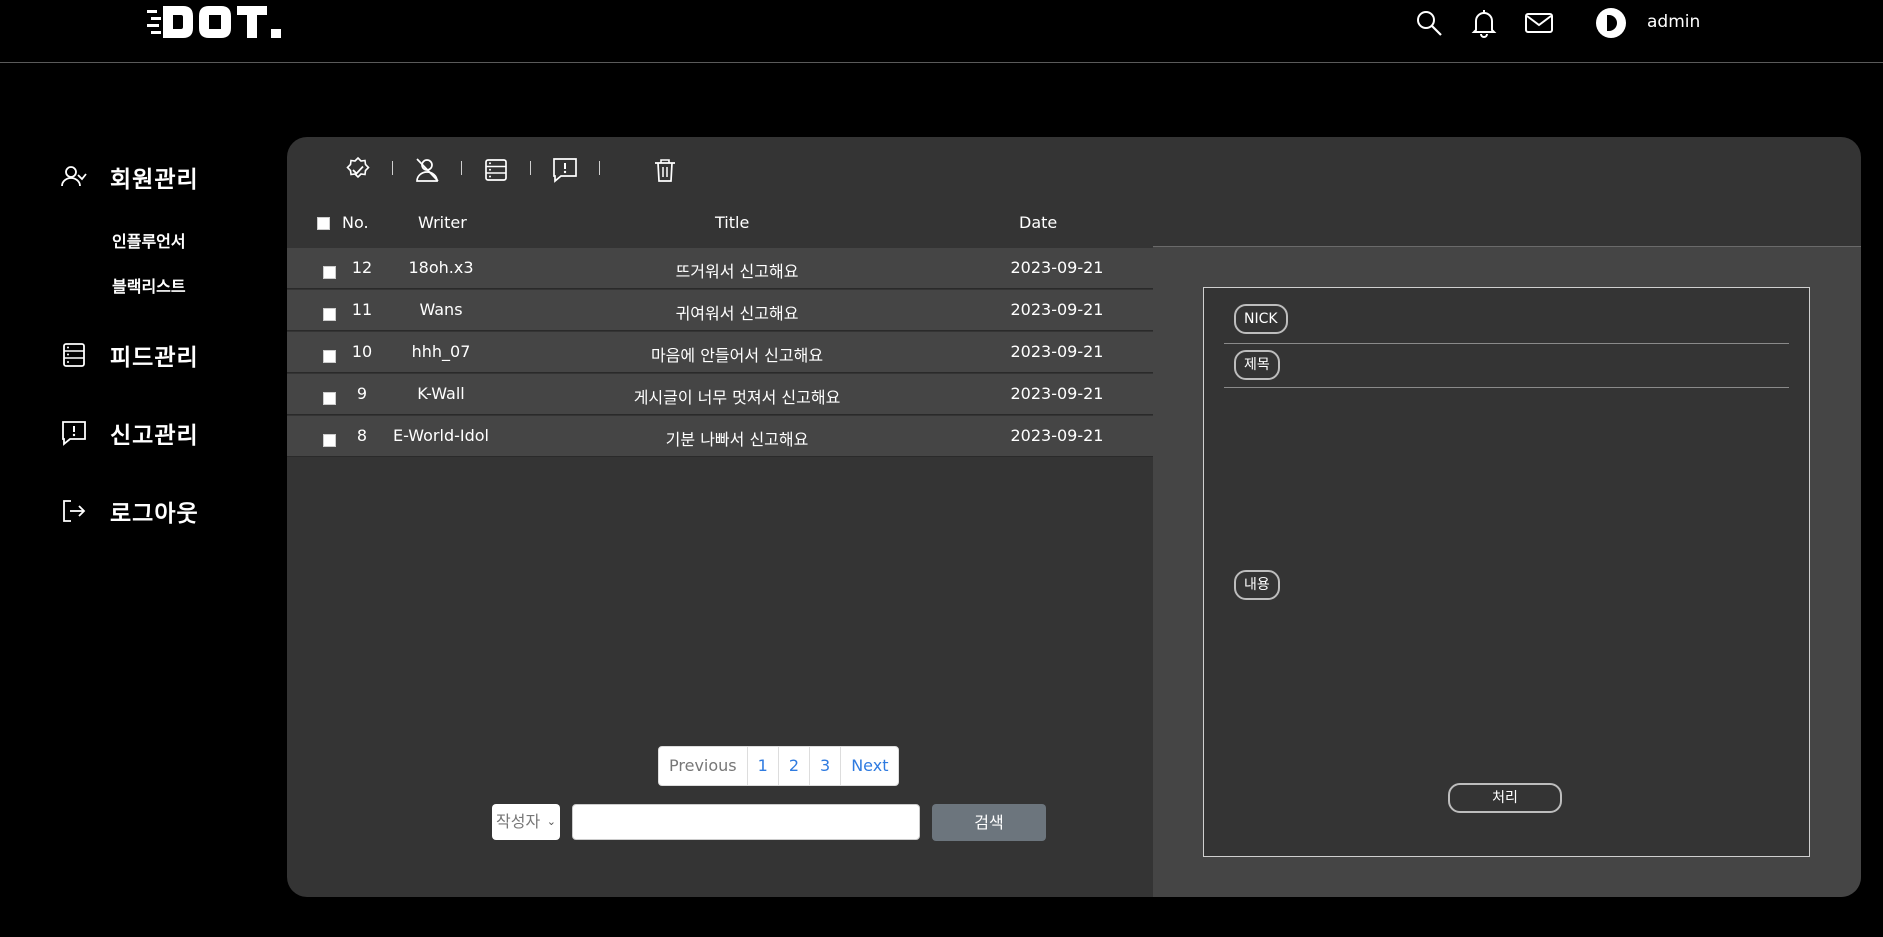 The width and height of the screenshot is (1883, 937). Describe the element at coordinates (154, 514) in the screenshot. I see `sidebar-item-label: 로그아웃` at that location.